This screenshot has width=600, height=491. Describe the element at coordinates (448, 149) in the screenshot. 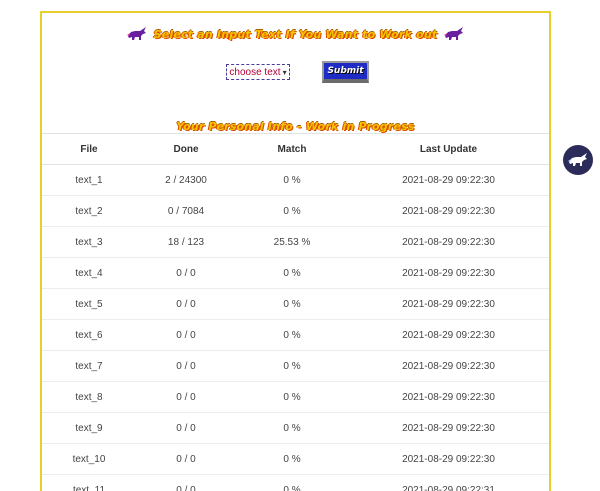

I see `column-header-last-update: Last Update` at that location.